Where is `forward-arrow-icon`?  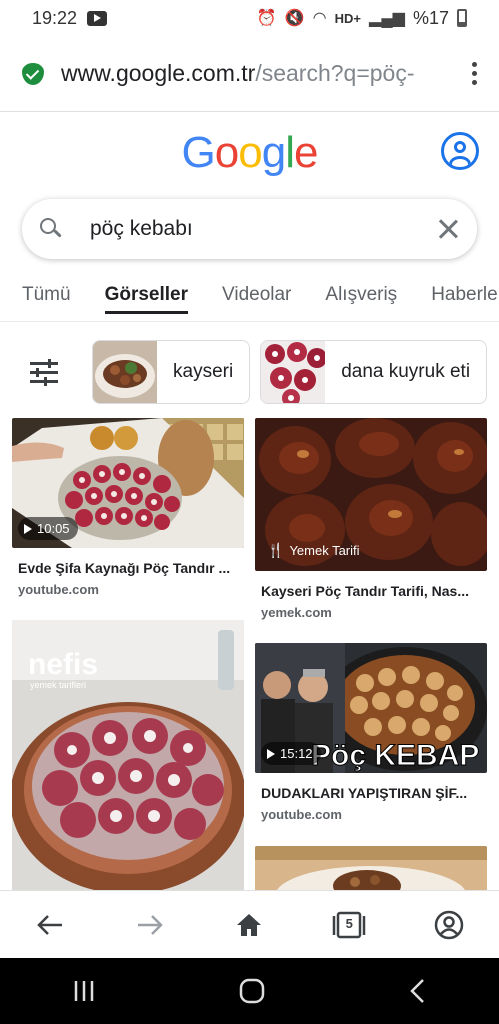
forward-arrow-icon is located at coordinates (150, 924).